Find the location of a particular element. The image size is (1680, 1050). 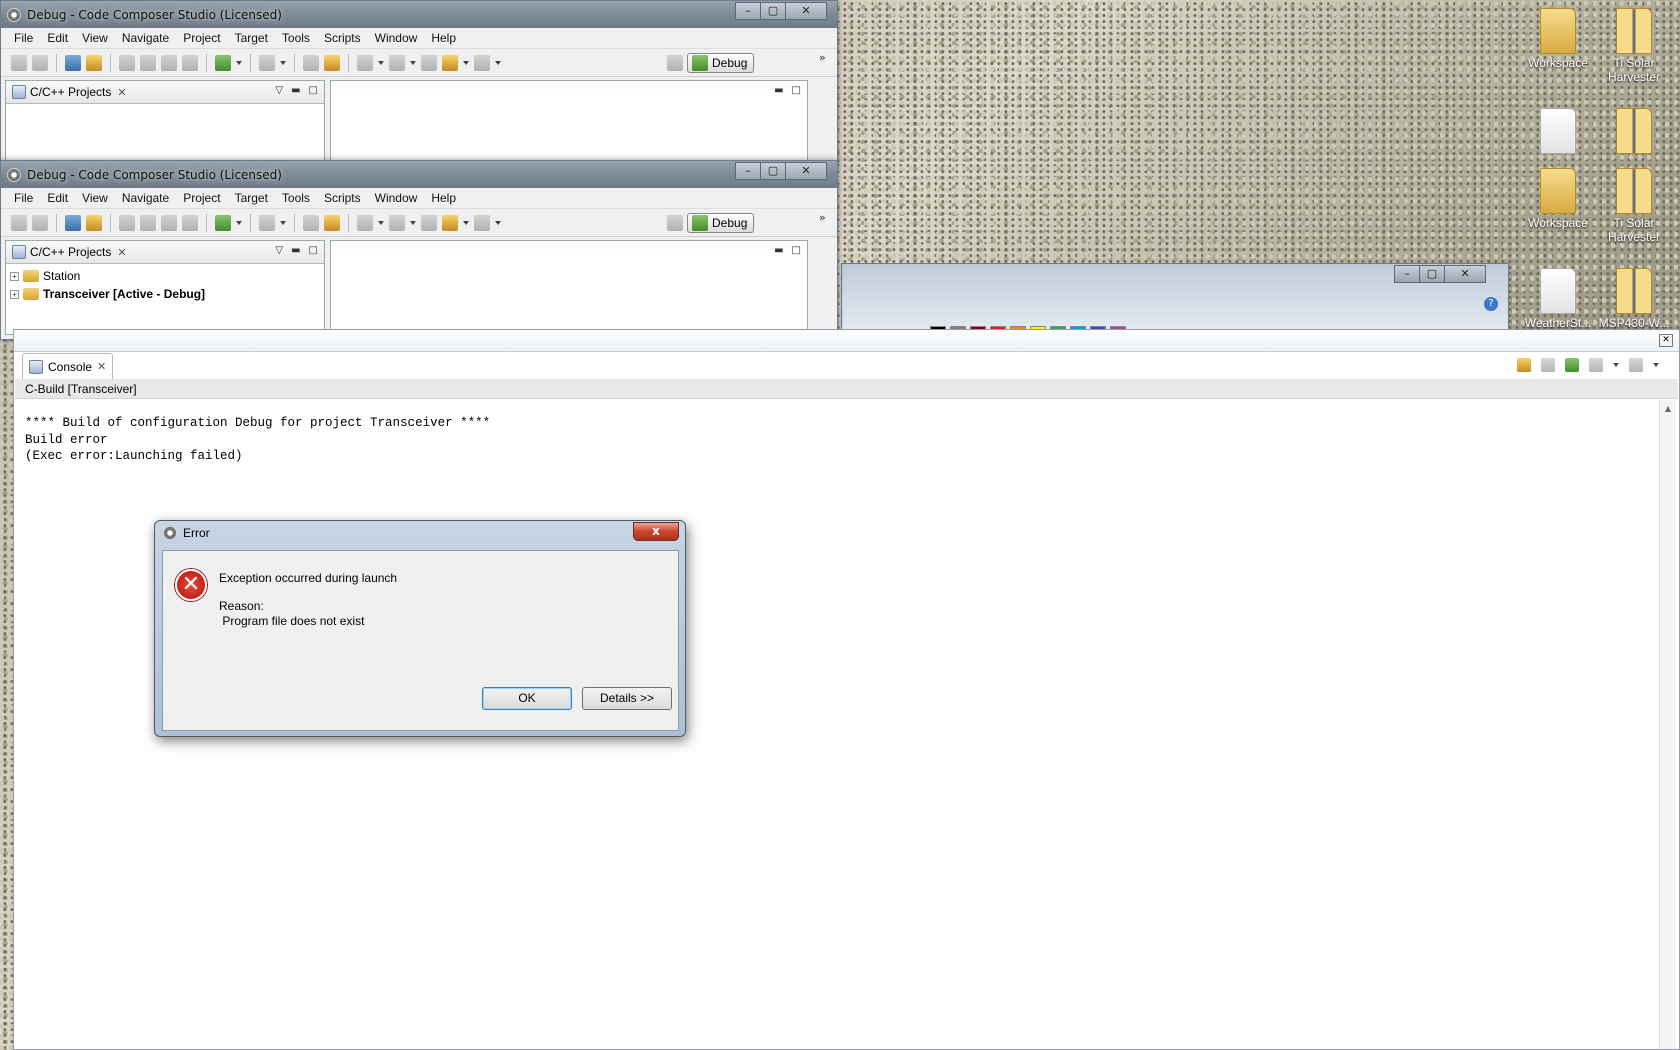

dialog-title-bar: Error is located at coordinates (186, 533).